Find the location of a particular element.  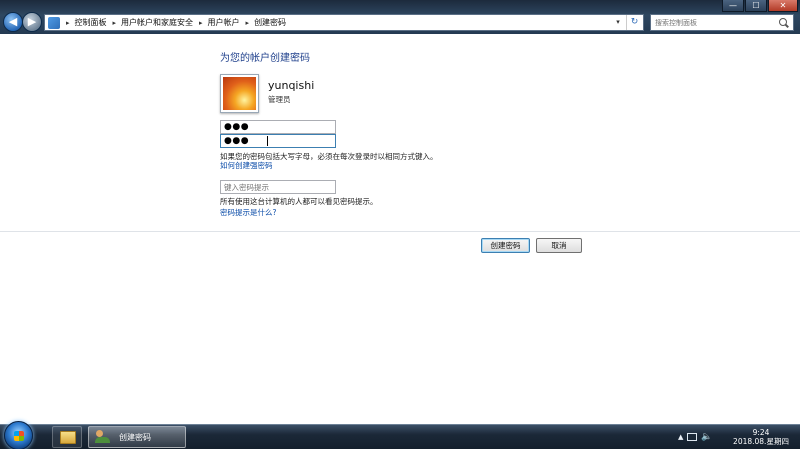

strong-password-link: 如何创建强密码 is located at coordinates (246, 165).